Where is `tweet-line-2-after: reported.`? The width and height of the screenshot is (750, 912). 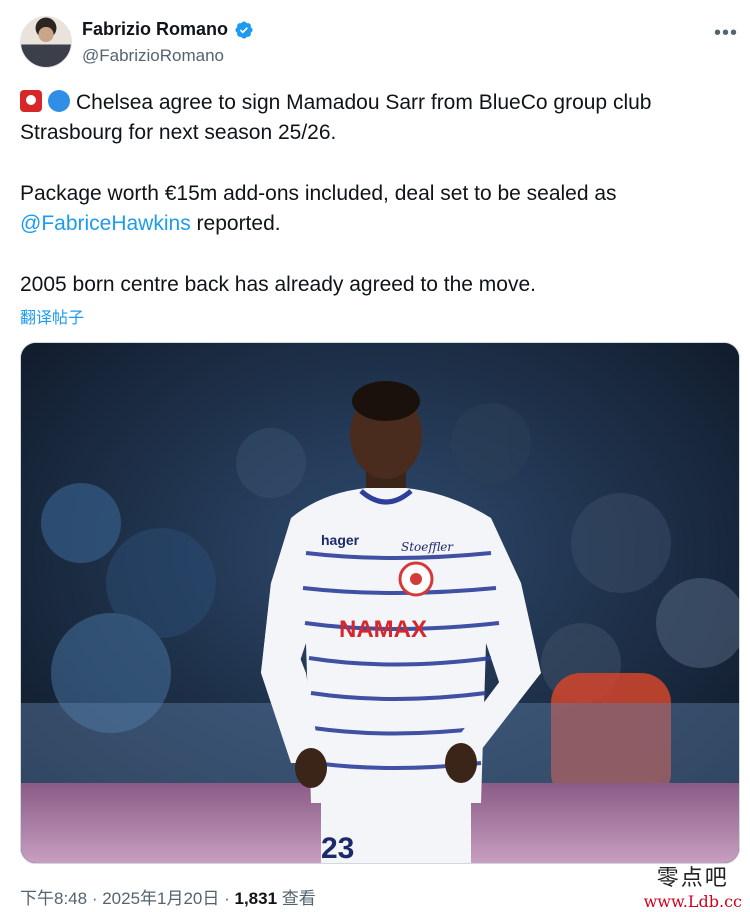
tweet-line-2-after: reported. is located at coordinates (235, 223).